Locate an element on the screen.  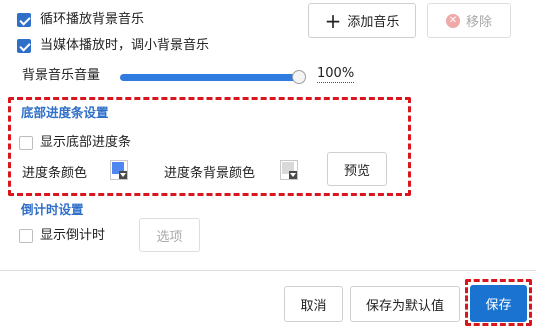
loop-music-checkbox is located at coordinates (24, 20).